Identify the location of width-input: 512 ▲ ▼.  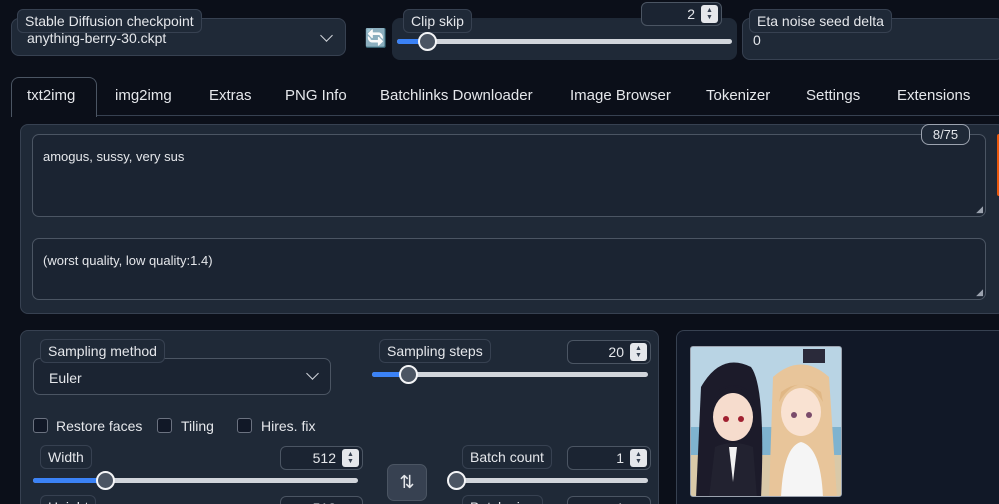
(321, 458).